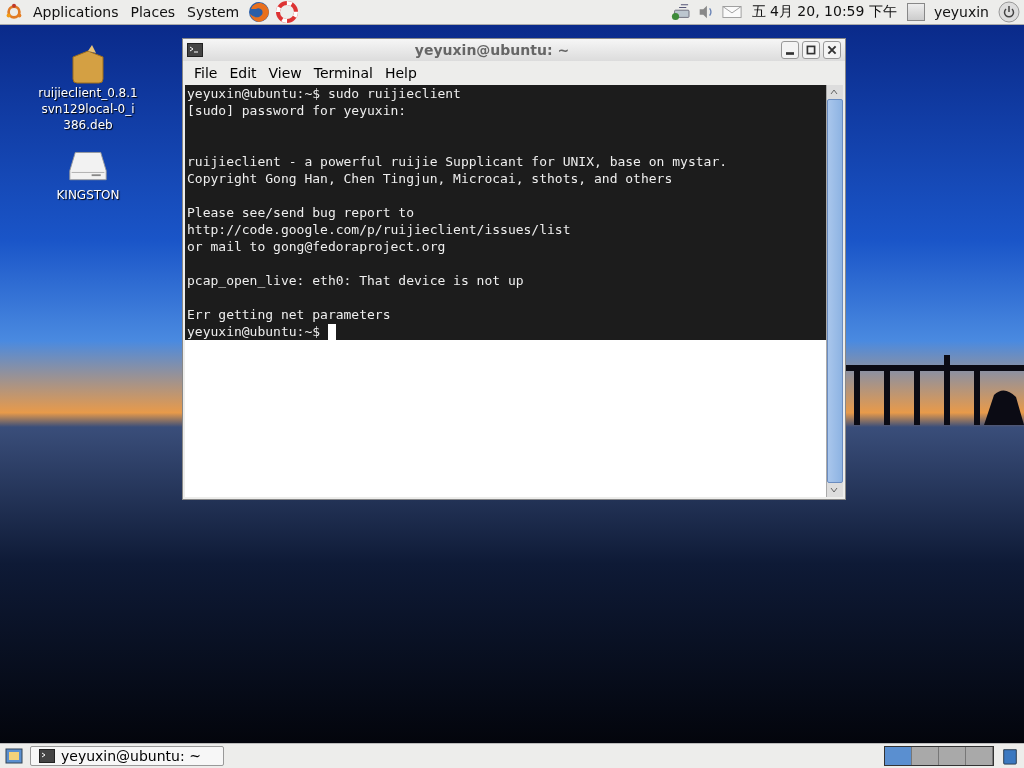  I want to click on menu-item: File, so click(206, 73).